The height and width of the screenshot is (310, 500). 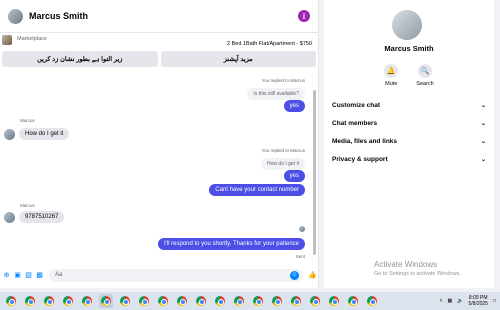 What do you see at coordinates (460, 301) in the screenshot?
I see `volume-icon: 🔈` at bounding box center [460, 301].